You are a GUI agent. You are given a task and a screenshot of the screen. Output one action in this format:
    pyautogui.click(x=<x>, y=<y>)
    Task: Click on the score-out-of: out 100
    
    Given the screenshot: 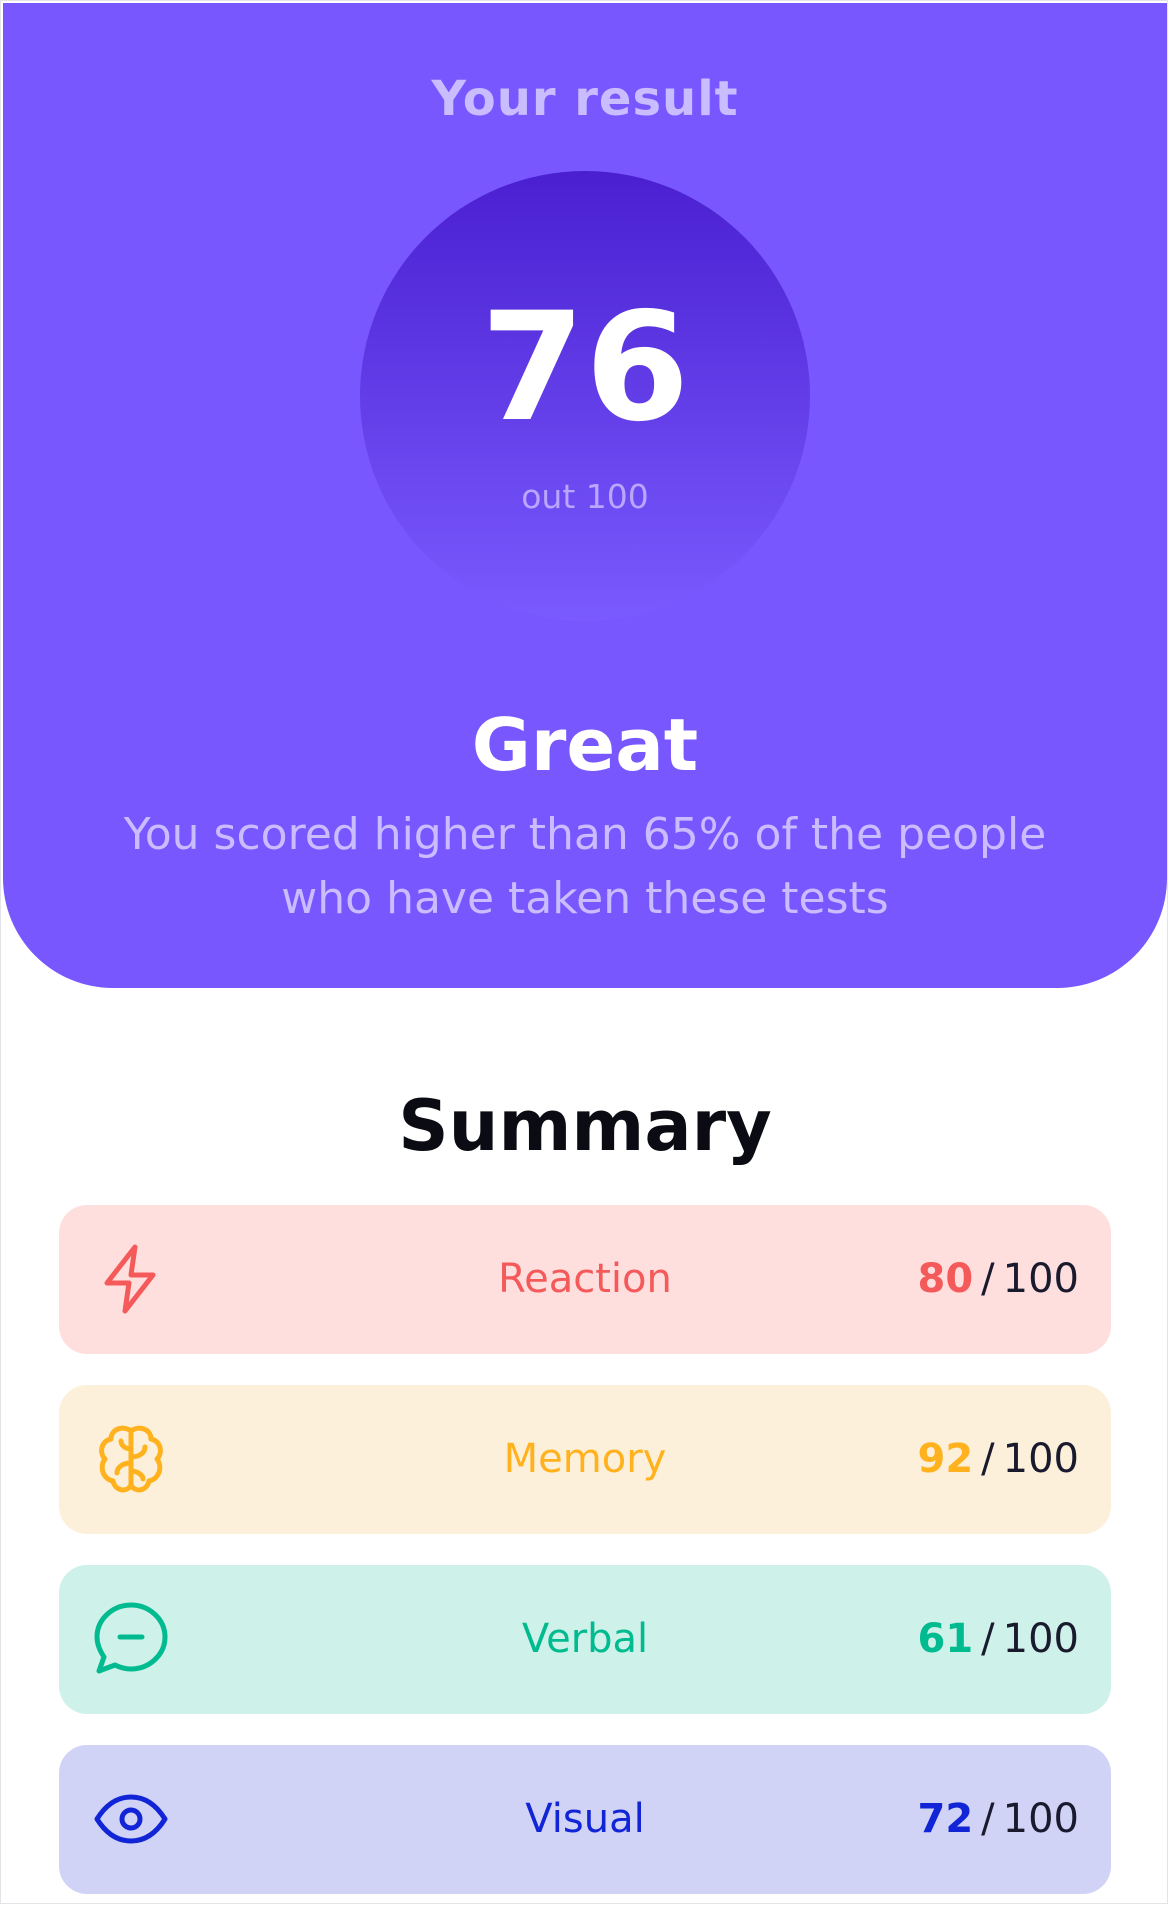 What is the action you would take?
    pyautogui.click(x=585, y=496)
    